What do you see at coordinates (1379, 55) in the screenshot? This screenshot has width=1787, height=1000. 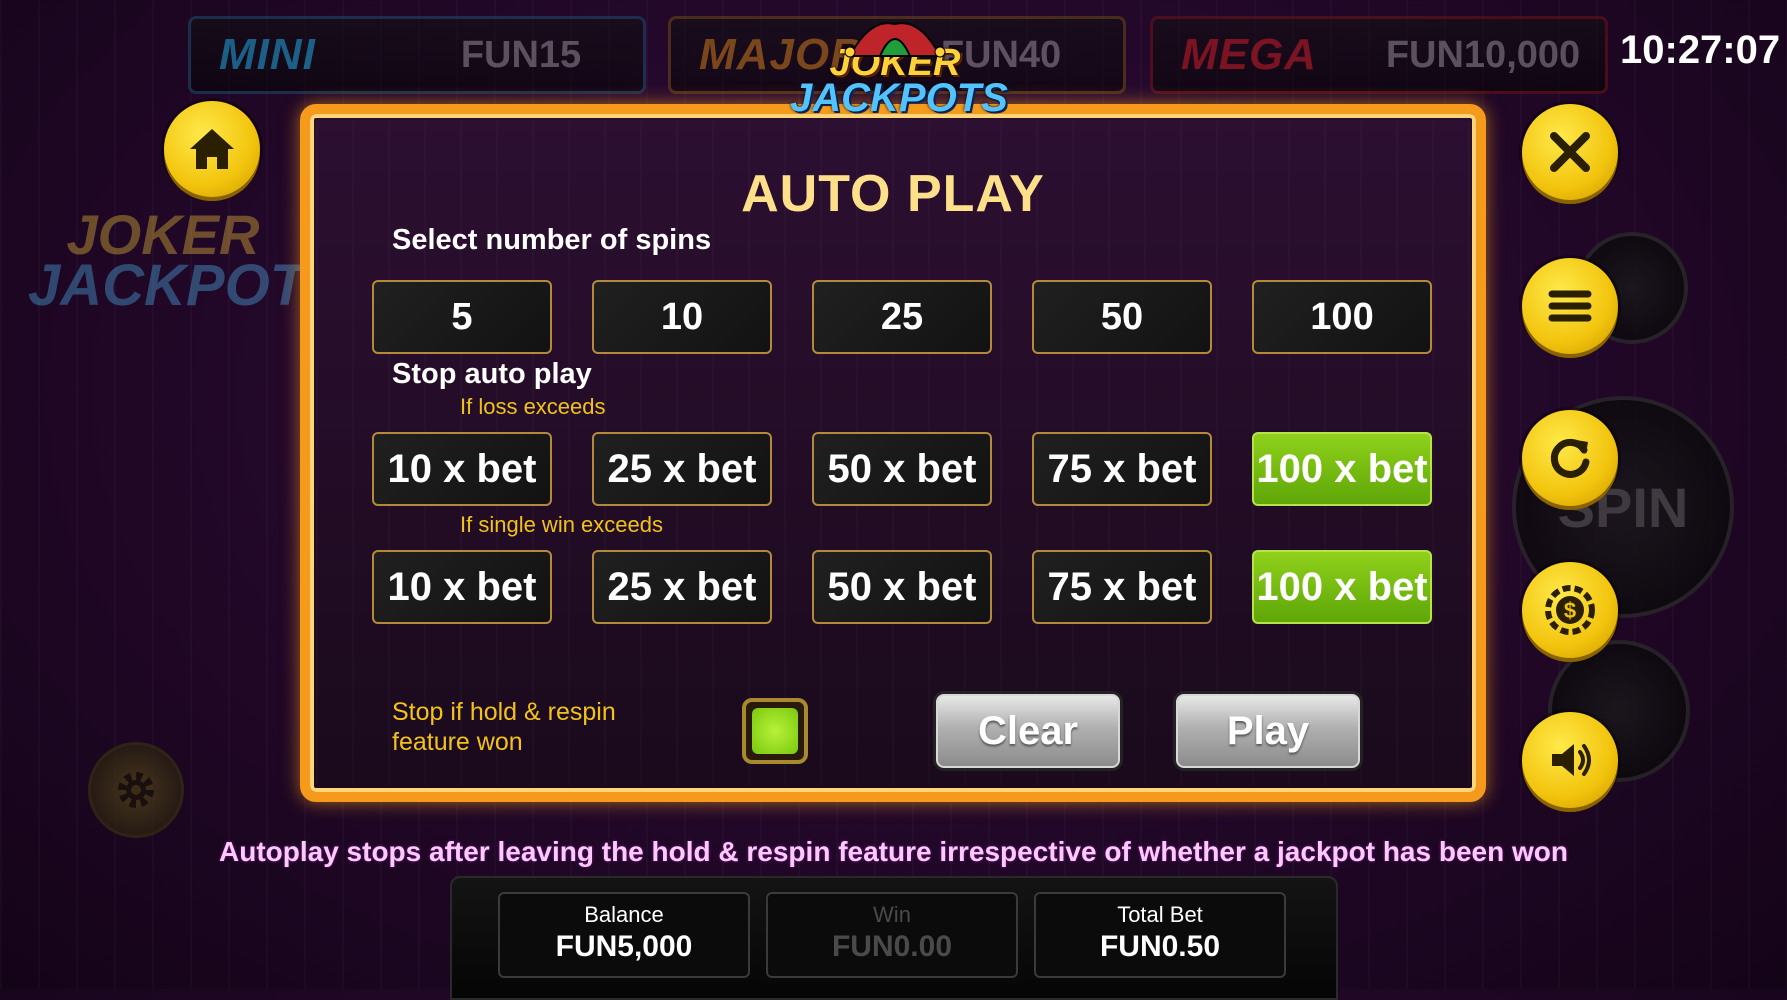 I see `jackpot-mega: MEGA FUN10,000` at bounding box center [1379, 55].